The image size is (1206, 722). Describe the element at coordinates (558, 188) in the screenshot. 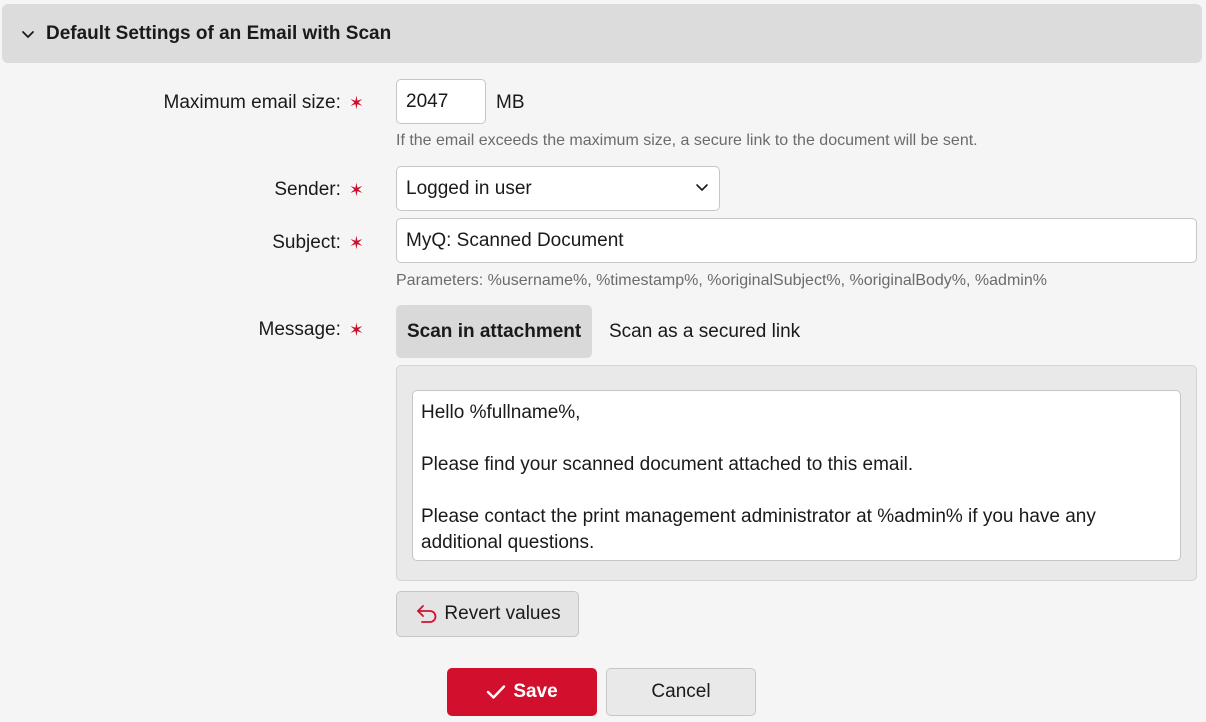

I see `sender-select: Logged in user` at that location.